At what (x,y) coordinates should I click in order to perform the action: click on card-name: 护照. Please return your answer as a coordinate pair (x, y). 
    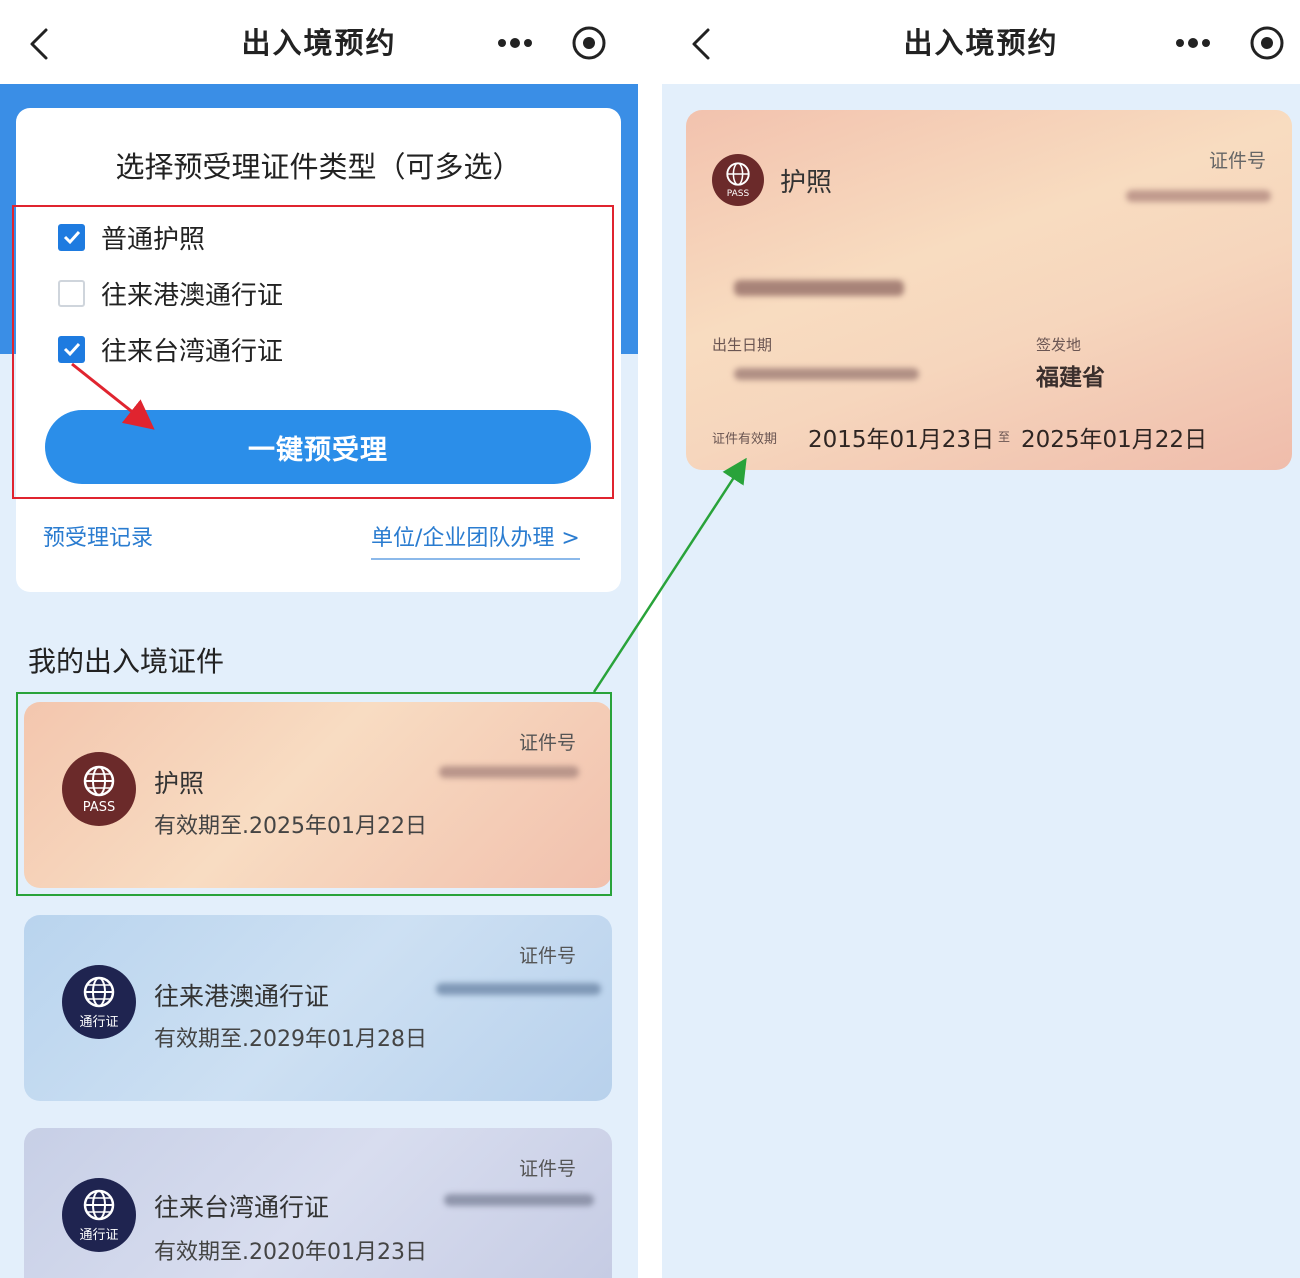
    Looking at the image, I should click on (806, 183).